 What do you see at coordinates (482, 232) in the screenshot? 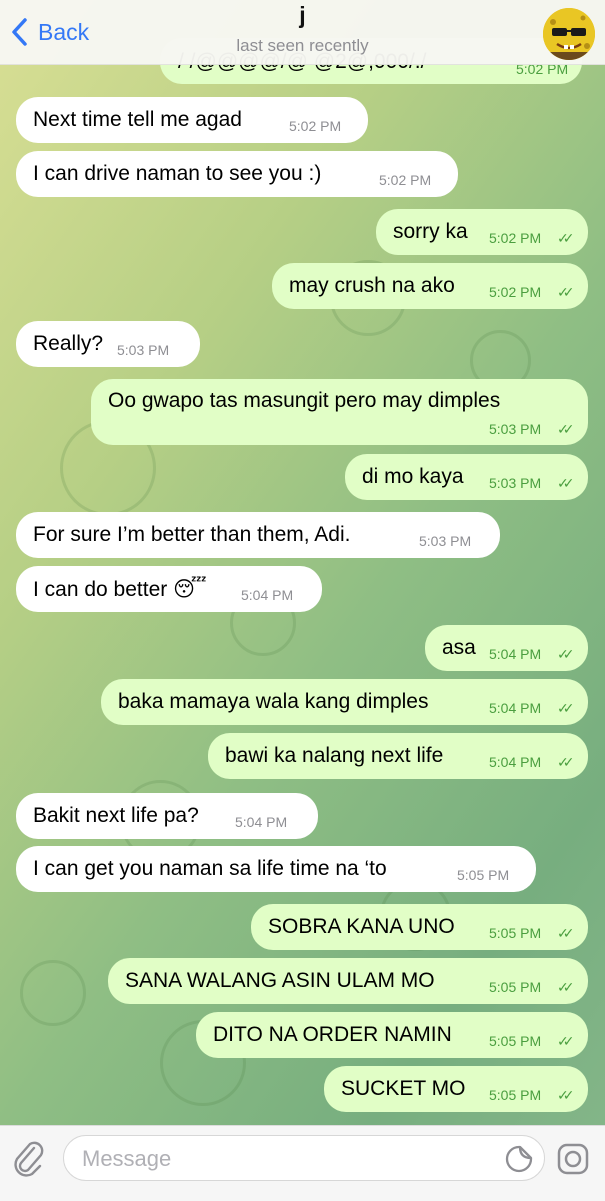
I see `message-outgoing: sorry ka 5:02 PM ✓✓` at bounding box center [482, 232].